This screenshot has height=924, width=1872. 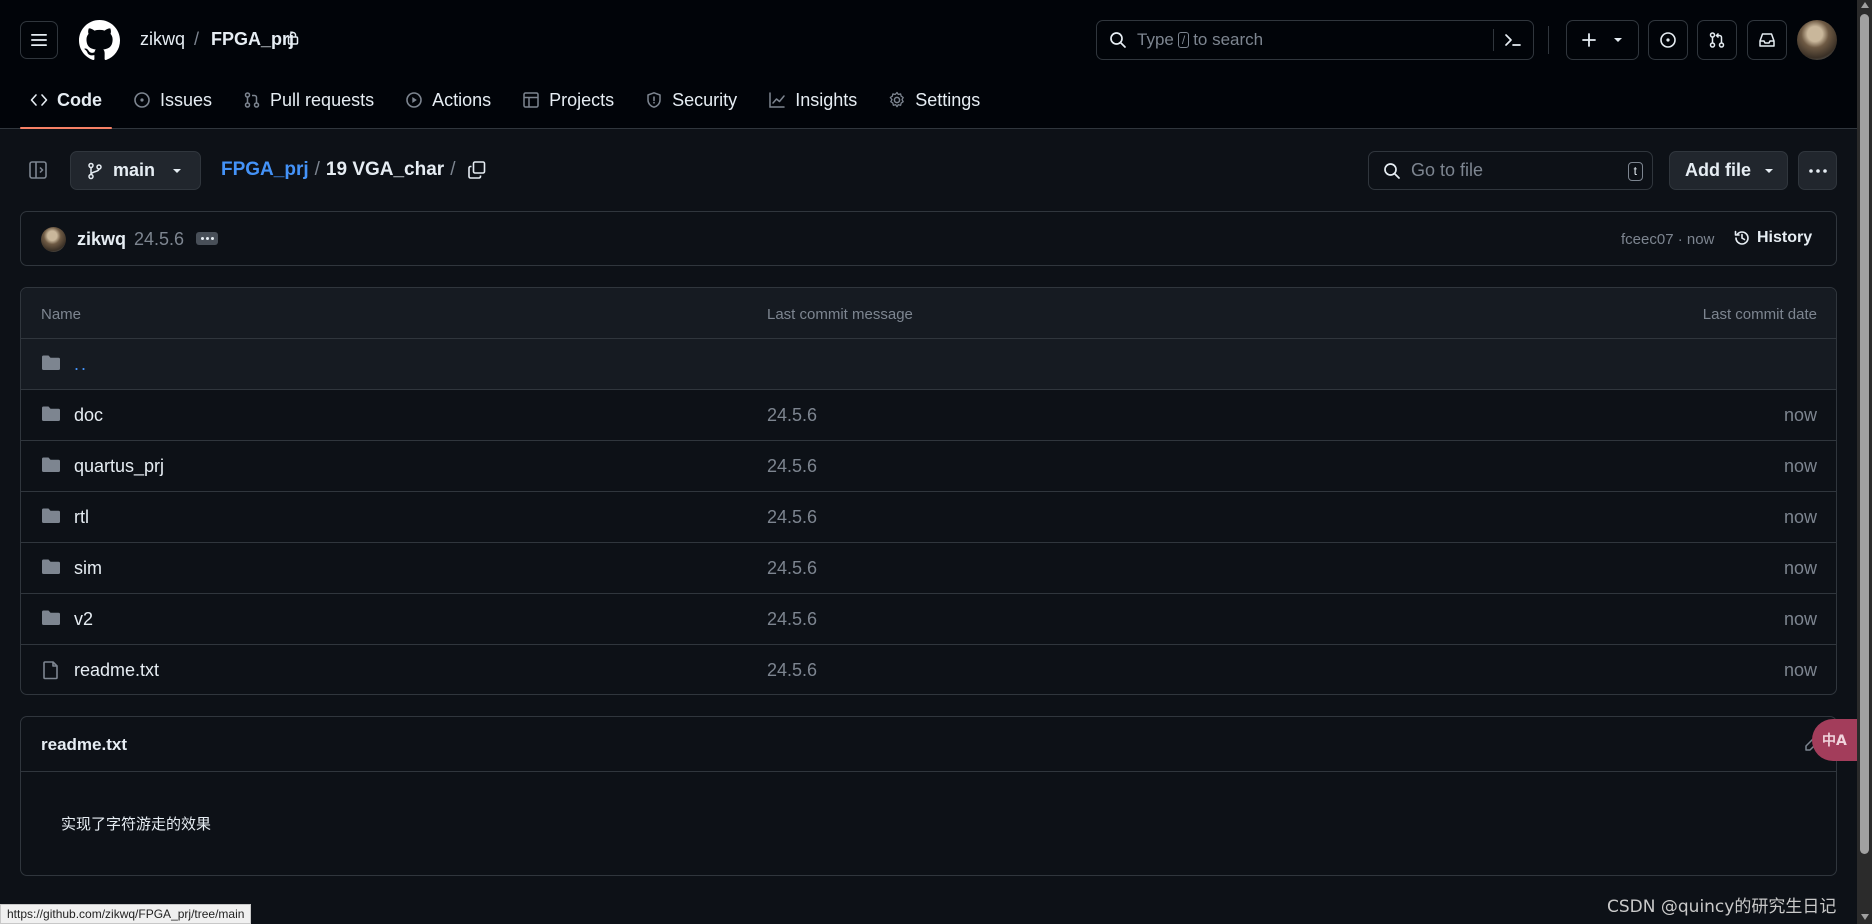 I want to click on repo-owner-link: zikwq, so click(x=162, y=39).